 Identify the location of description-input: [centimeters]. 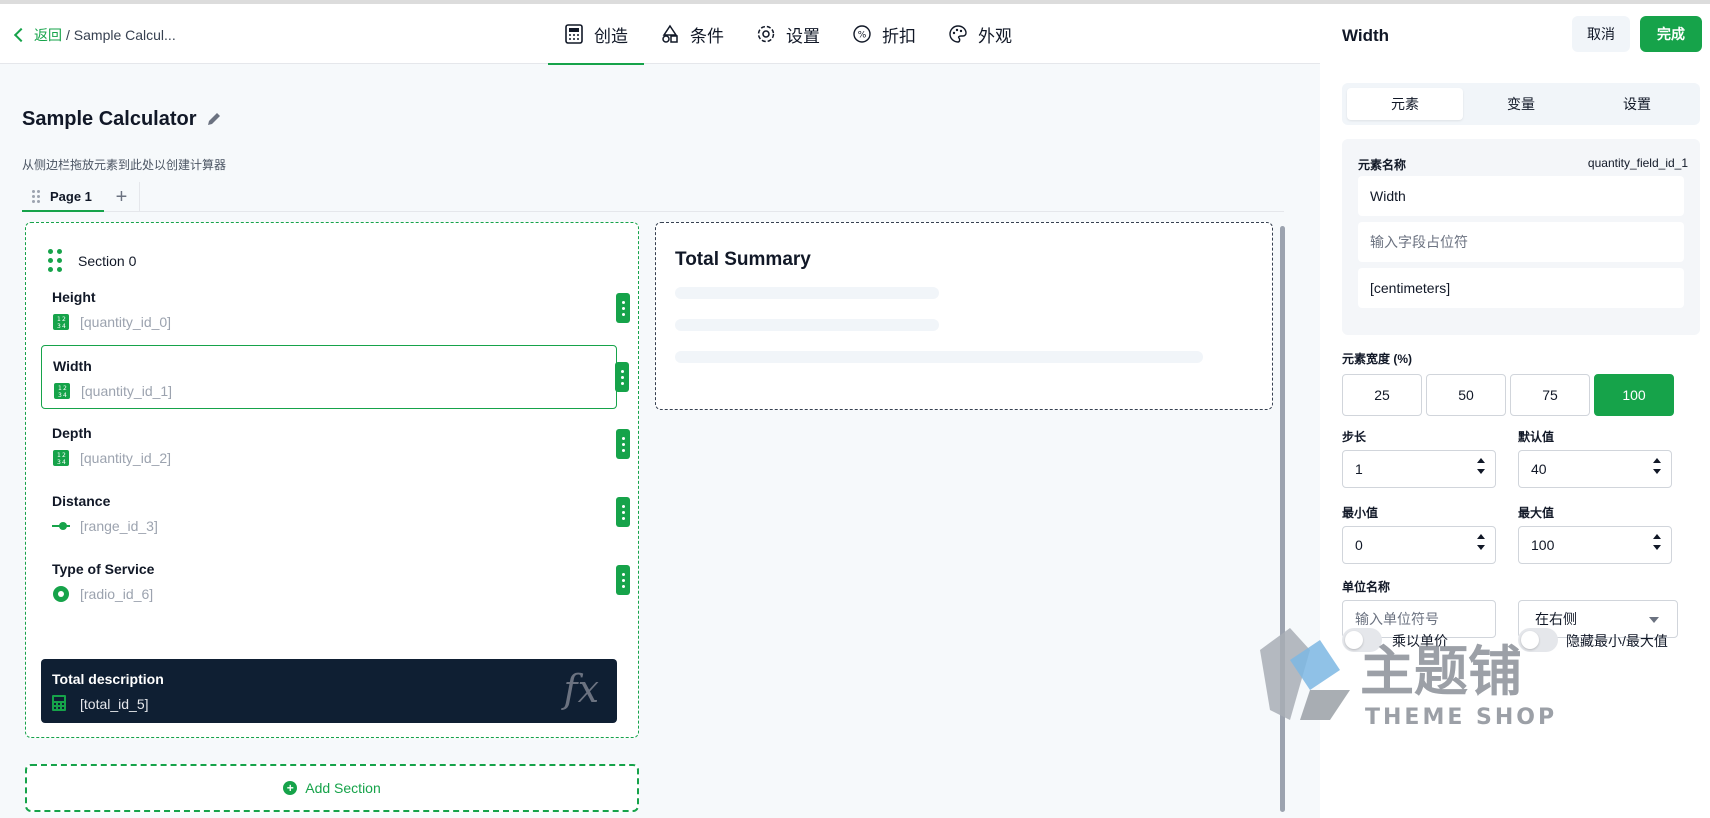
(1521, 288).